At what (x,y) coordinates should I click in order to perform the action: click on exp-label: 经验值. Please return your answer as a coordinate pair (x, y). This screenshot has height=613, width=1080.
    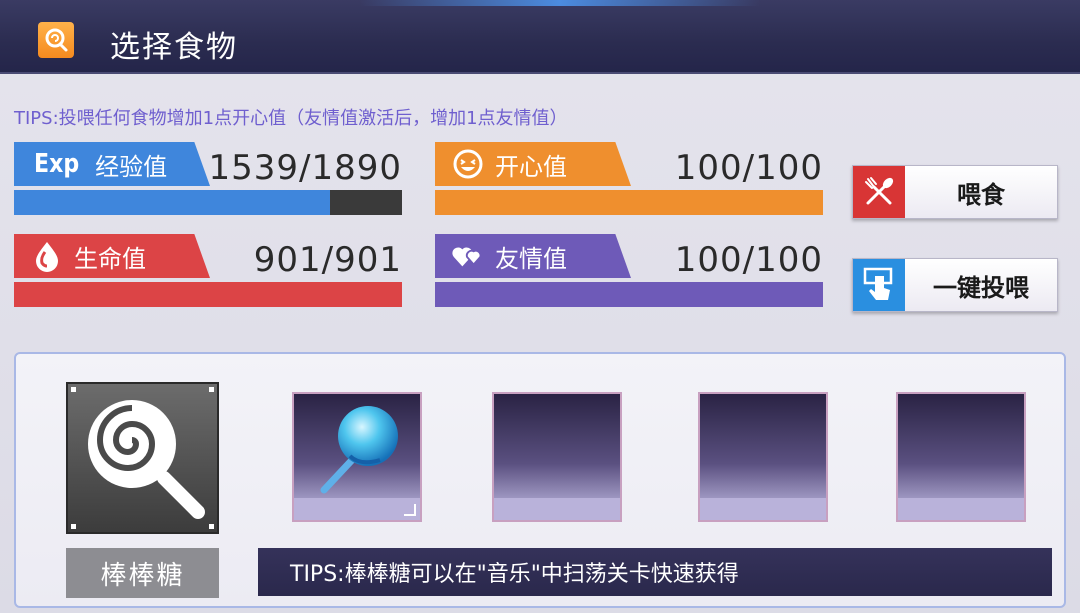
    Looking at the image, I should click on (131, 166).